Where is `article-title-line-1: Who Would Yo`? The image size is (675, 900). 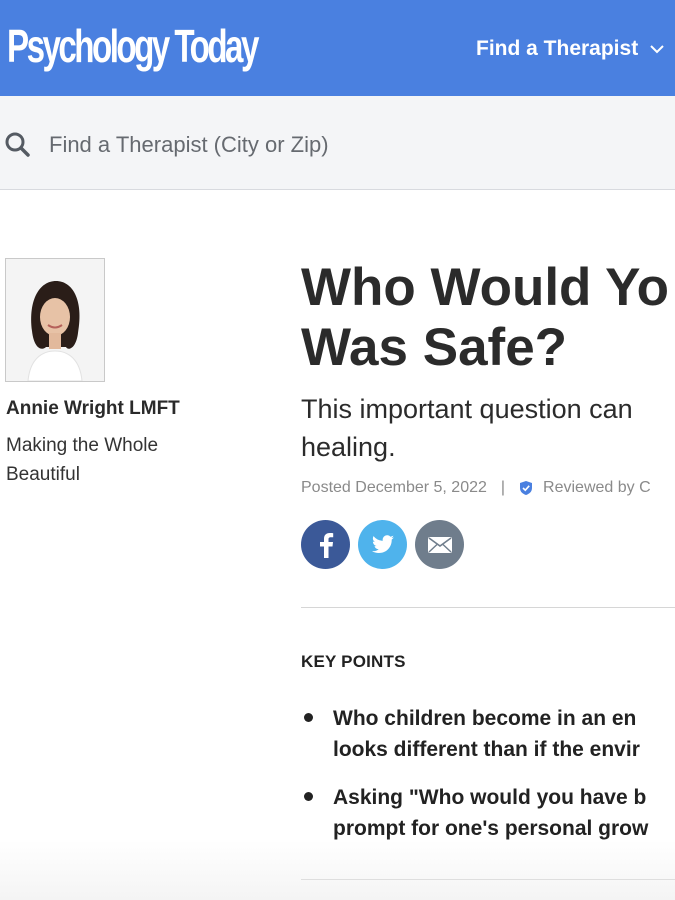
article-title-line-1: Who Would Yo is located at coordinates (485, 287).